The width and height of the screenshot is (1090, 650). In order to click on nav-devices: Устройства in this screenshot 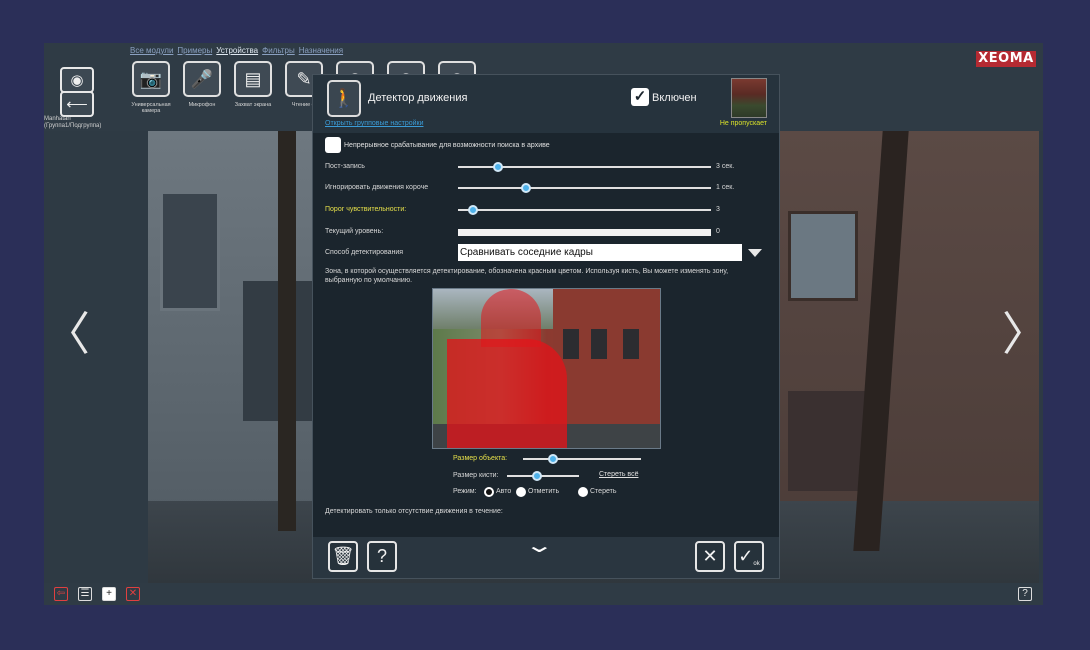, I will do `click(237, 50)`.